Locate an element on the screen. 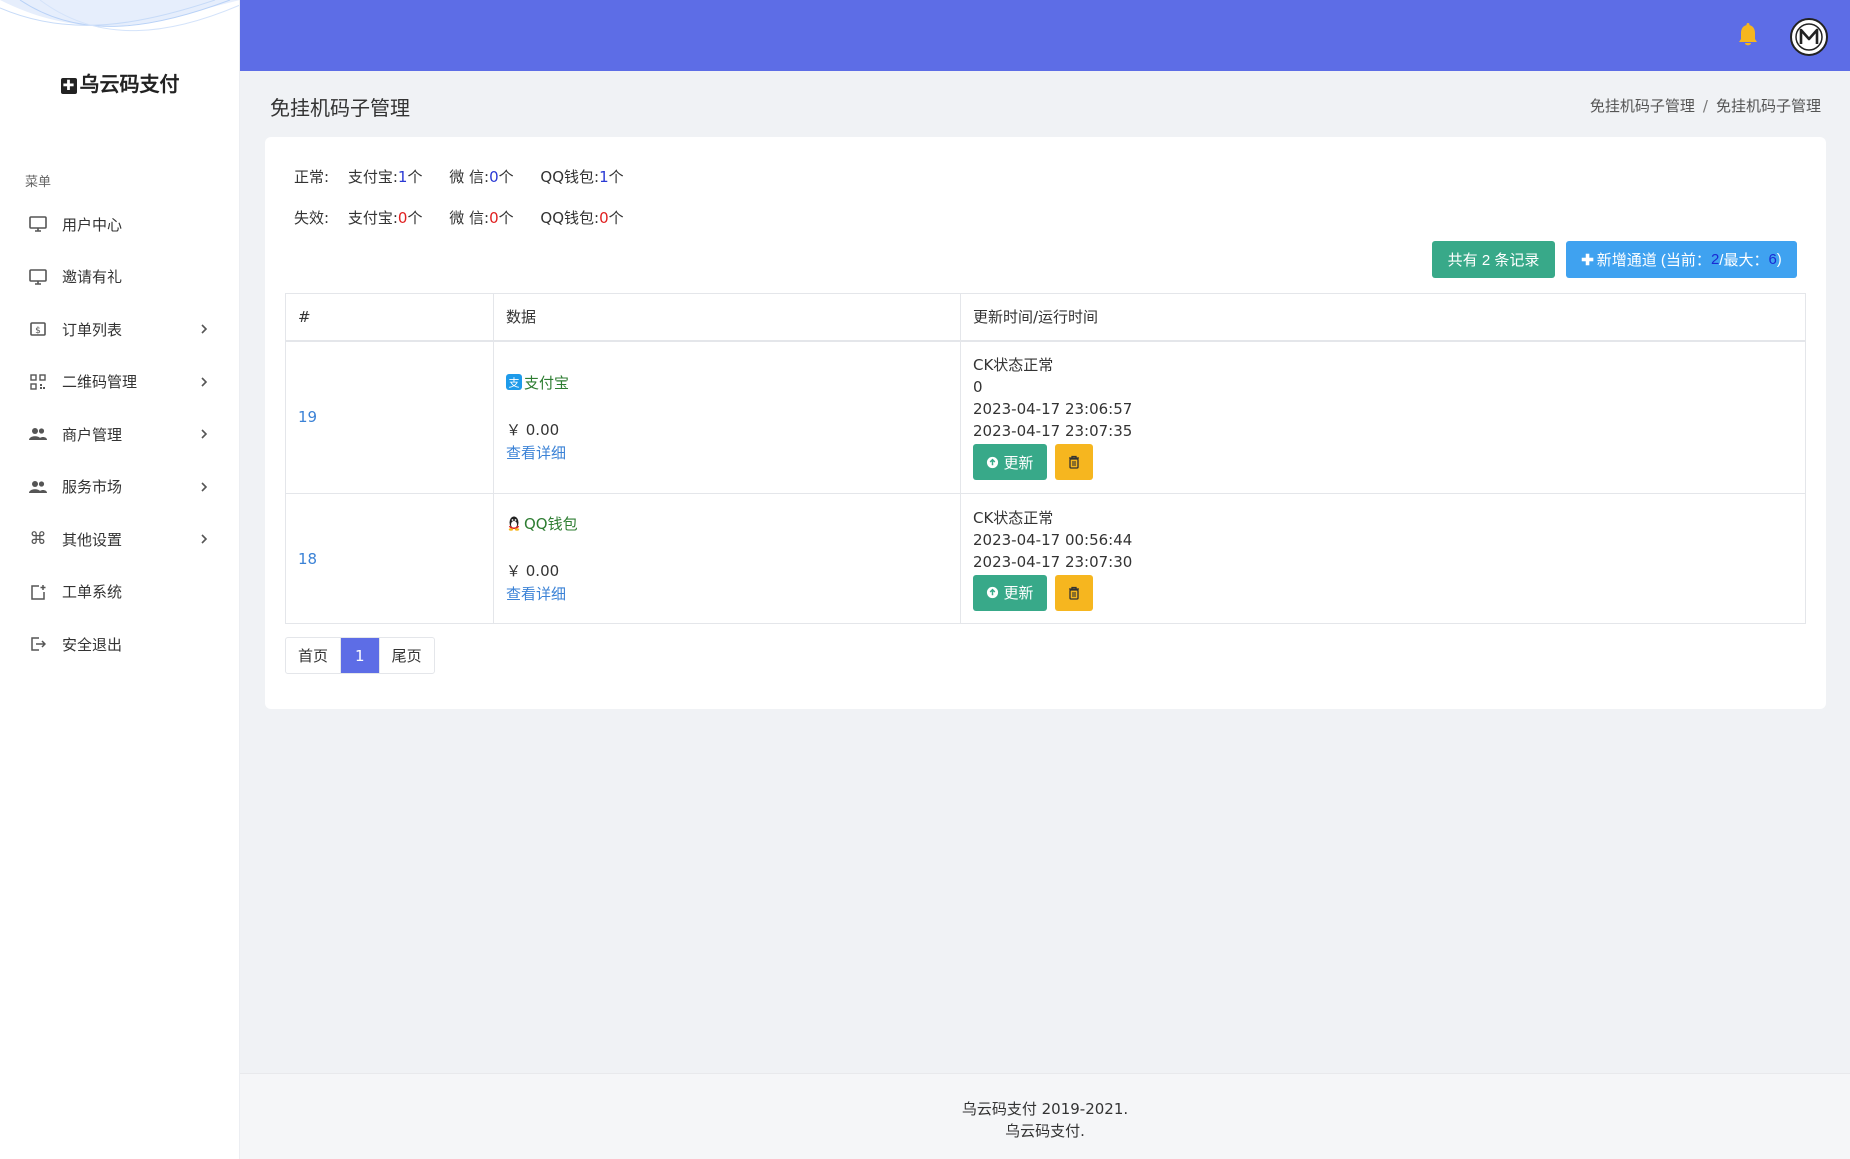 Image resolution: width=1850 pixels, height=1159 pixels. brand-logo: ✚ 乌云码支付 is located at coordinates (119, 82).